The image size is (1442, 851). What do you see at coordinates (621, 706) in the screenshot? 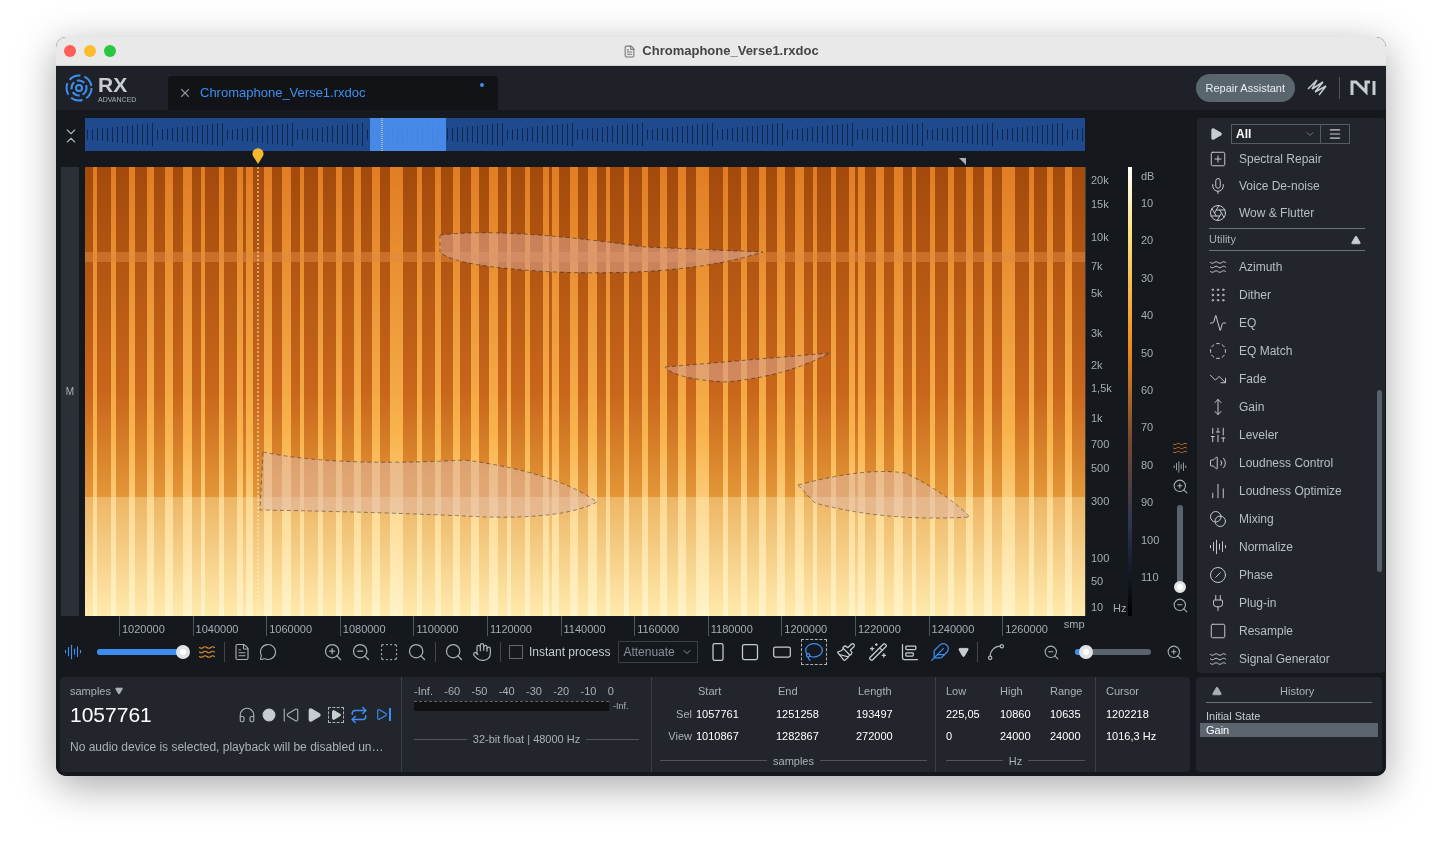
I see `peak-readout: -Inf.` at bounding box center [621, 706].